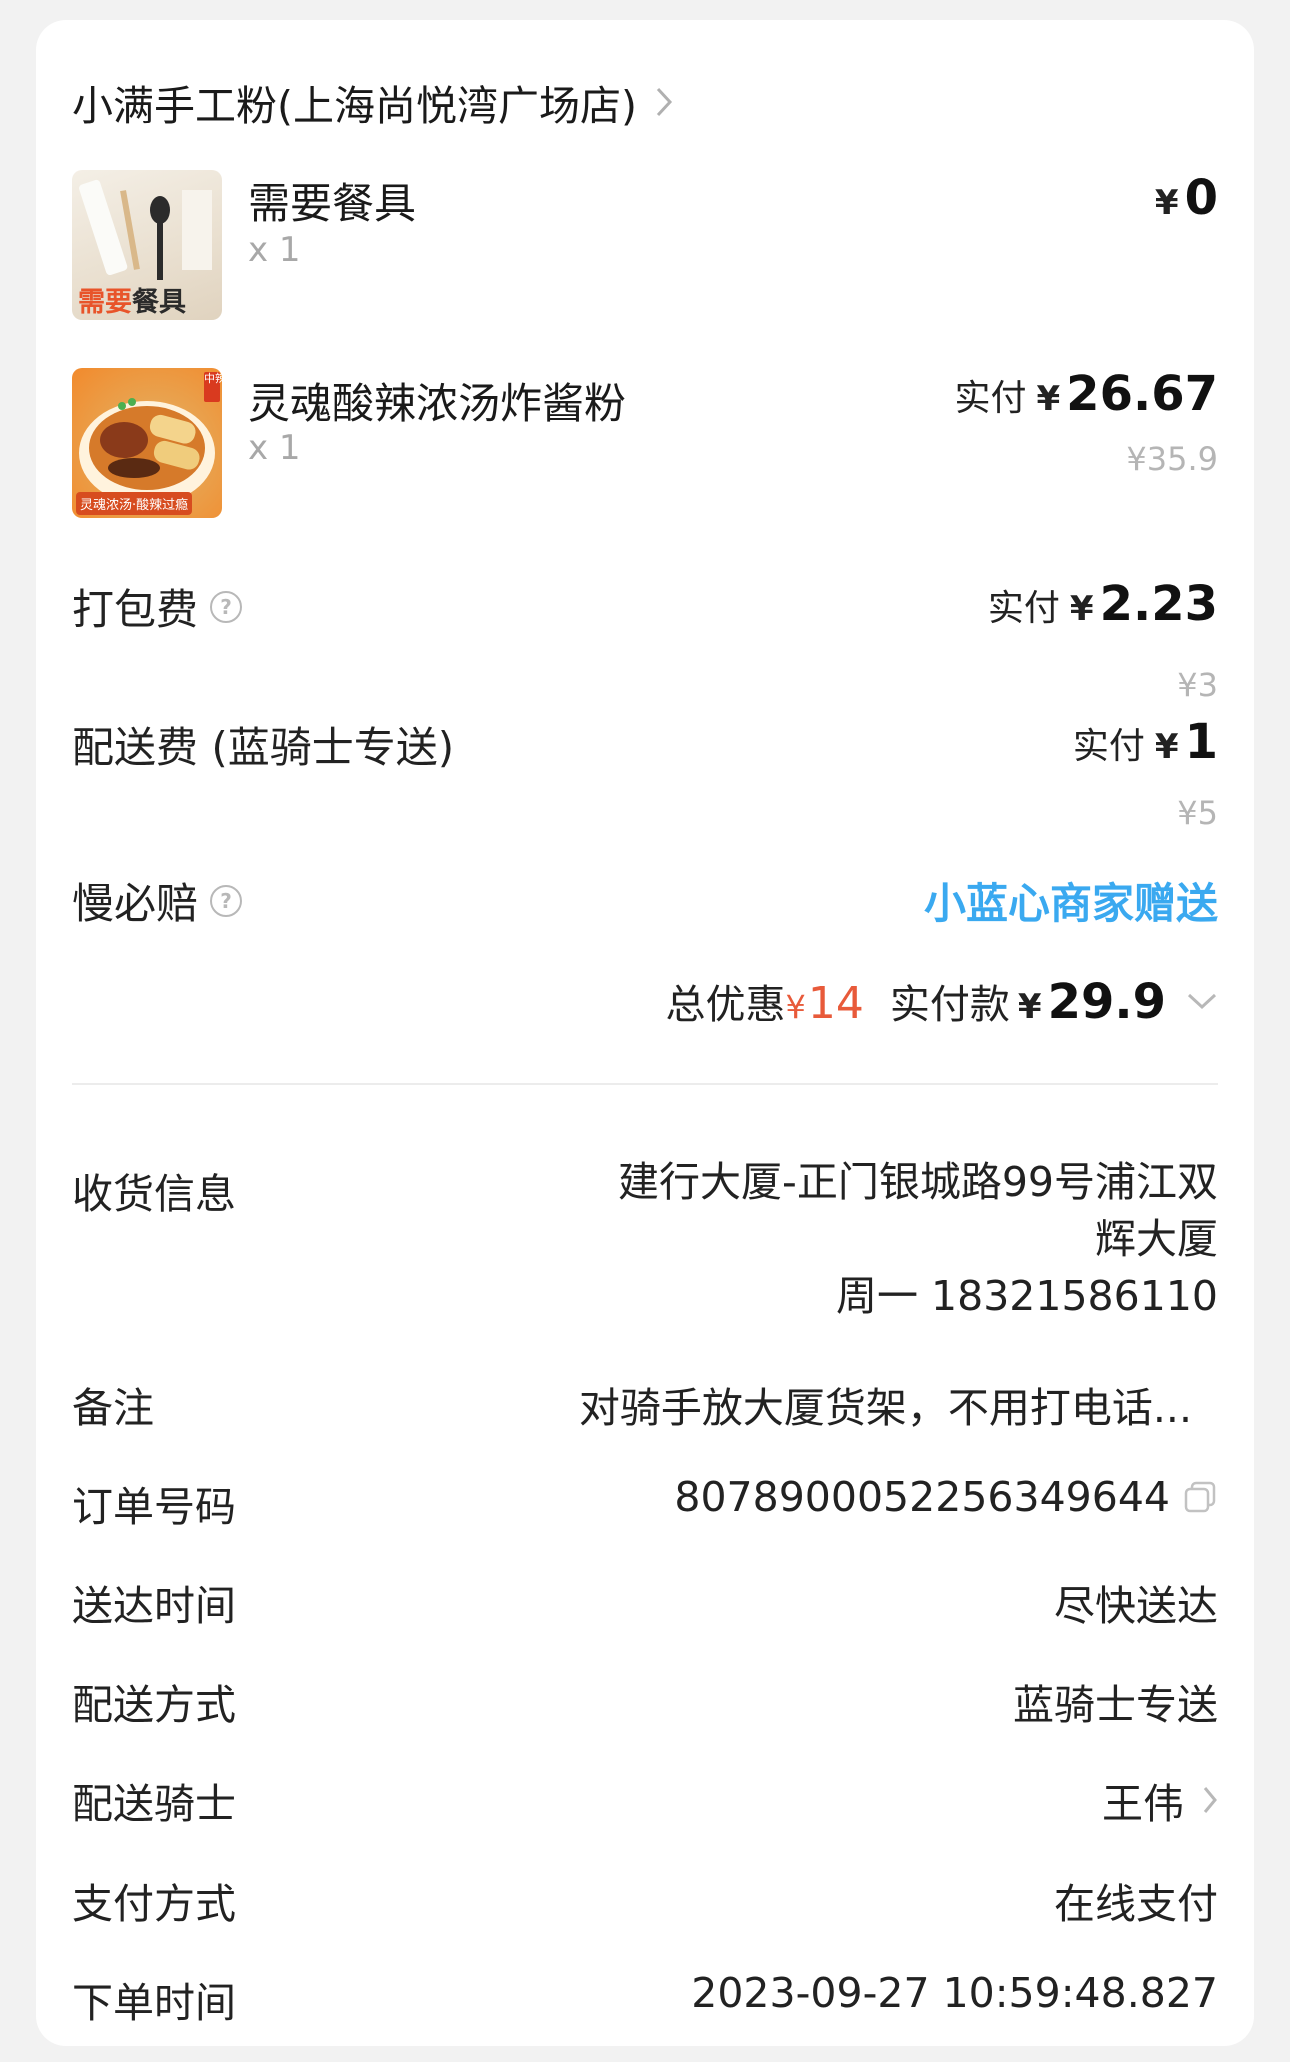 This screenshot has height=2062, width=1290. I want to click on price-value: 1, so click(1201, 742).